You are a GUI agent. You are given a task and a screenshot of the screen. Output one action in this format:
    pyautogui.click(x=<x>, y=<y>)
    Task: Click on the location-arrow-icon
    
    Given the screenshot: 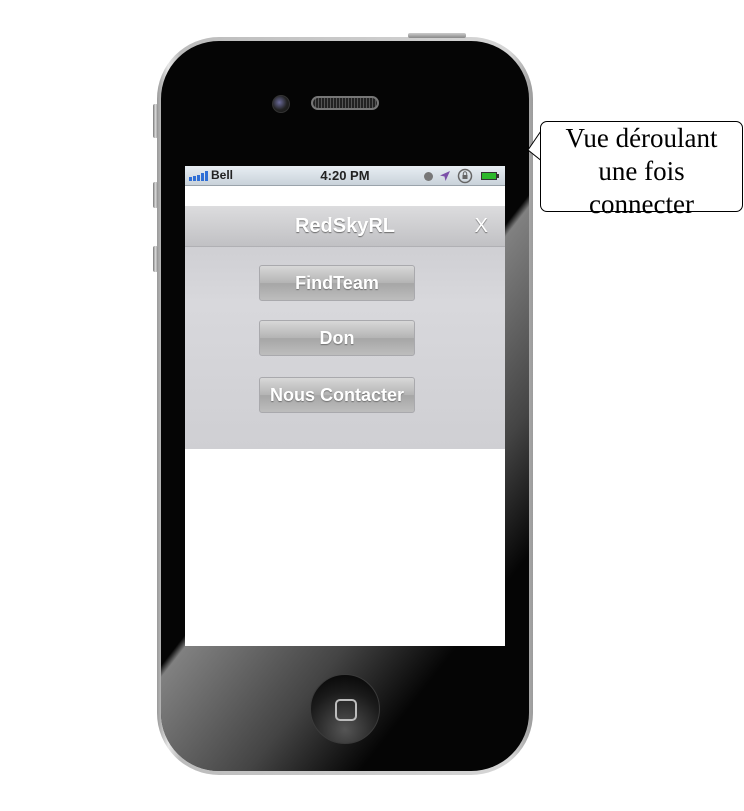 What is the action you would take?
    pyautogui.click(x=445, y=176)
    